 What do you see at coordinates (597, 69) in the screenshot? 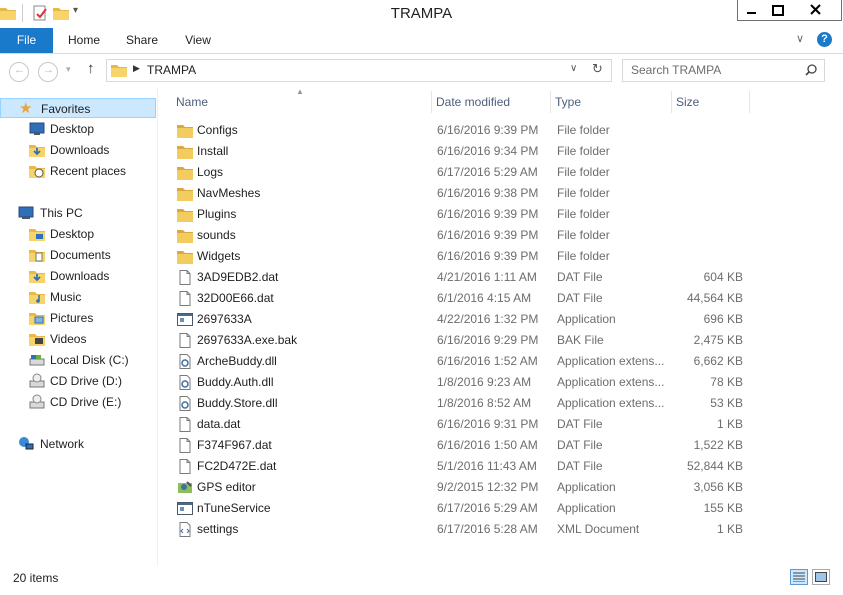
I see `refresh-icon: ↻` at bounding box center [597, 69].